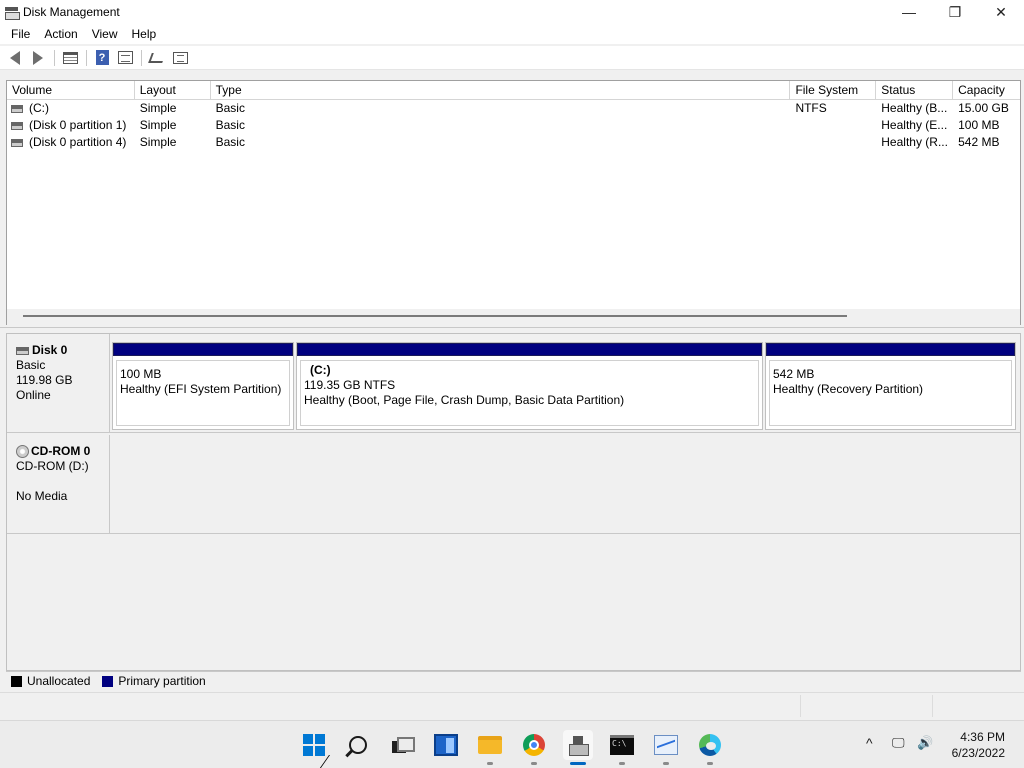 The image size is (1024, 768). What do you see at coordinates (932, 706) in the screenshot?
I see `status-bar-segment` at bounding box center [932, 706].